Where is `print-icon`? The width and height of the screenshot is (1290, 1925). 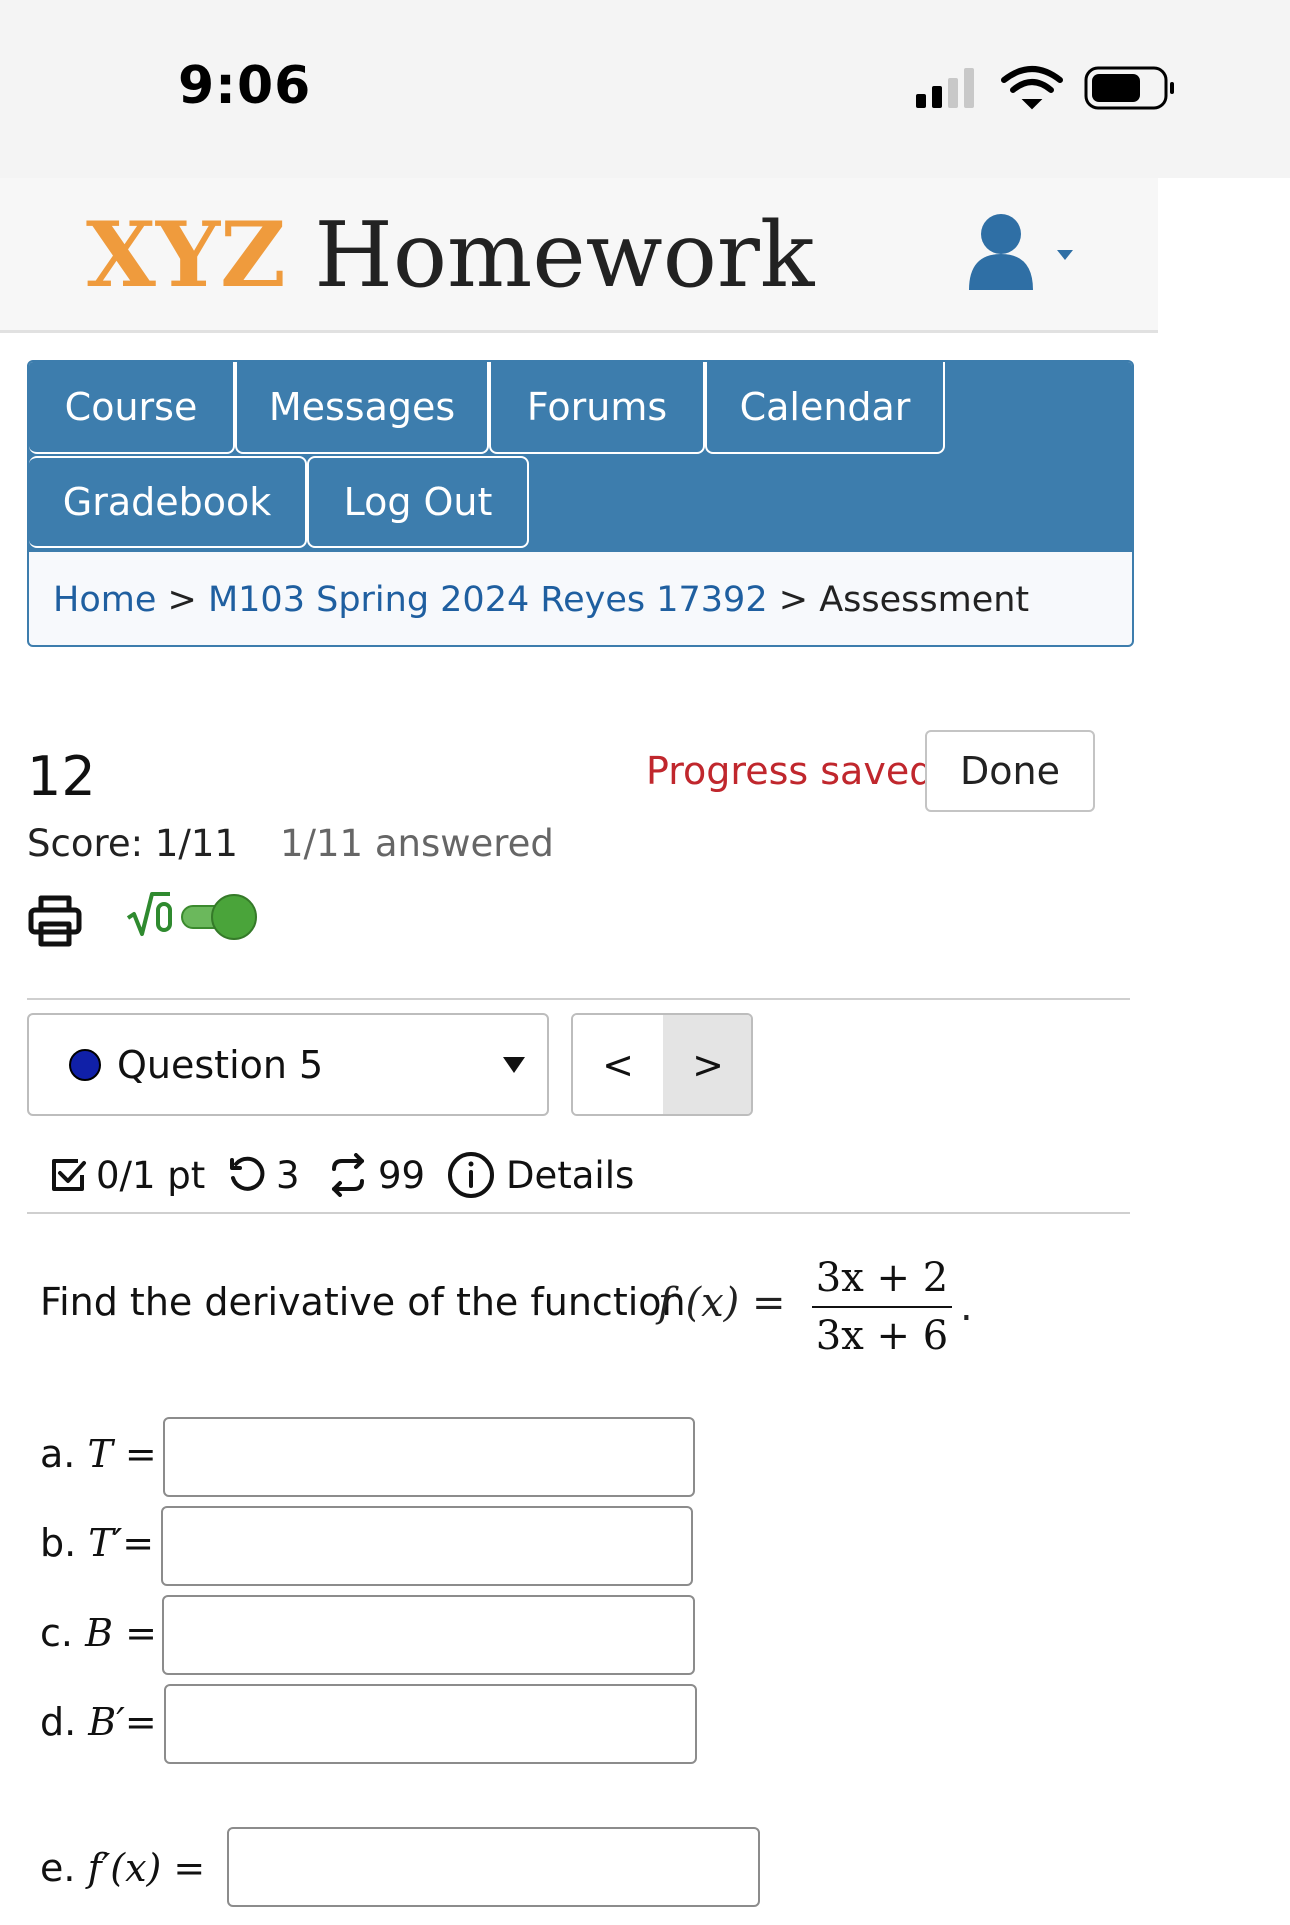
print-icon is located at coordinates (55, 920).